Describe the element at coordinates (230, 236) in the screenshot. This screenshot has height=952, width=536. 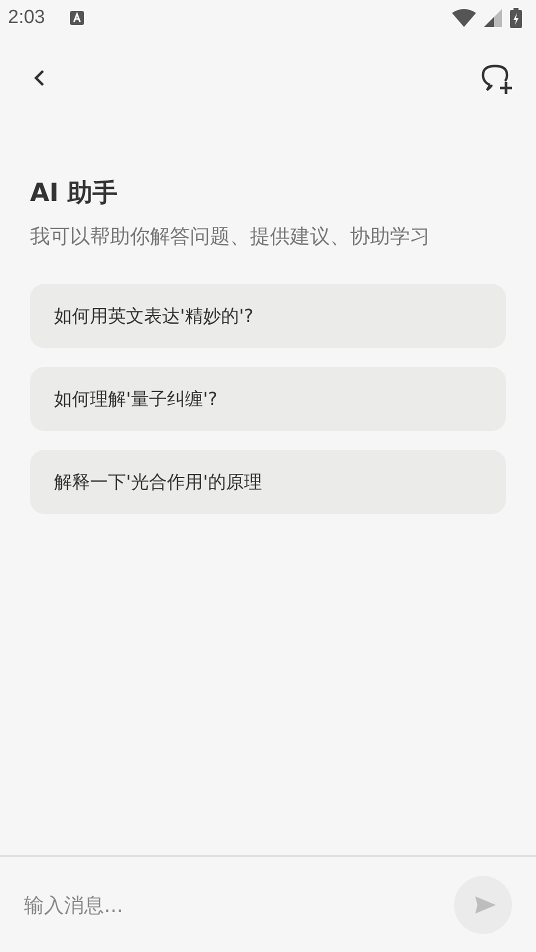
I see `assistant-subtitle: 我可以帮助你解答问题、提供建议、协助学习` at that location.